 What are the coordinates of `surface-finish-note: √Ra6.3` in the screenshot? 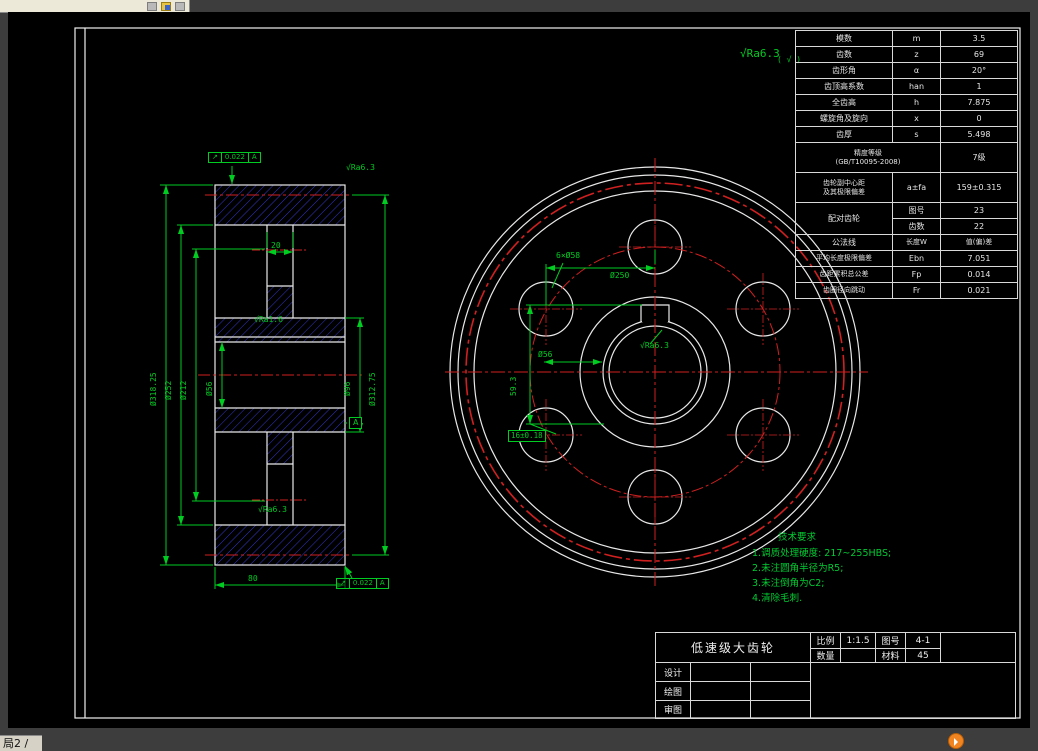 It's located at (760, 53).